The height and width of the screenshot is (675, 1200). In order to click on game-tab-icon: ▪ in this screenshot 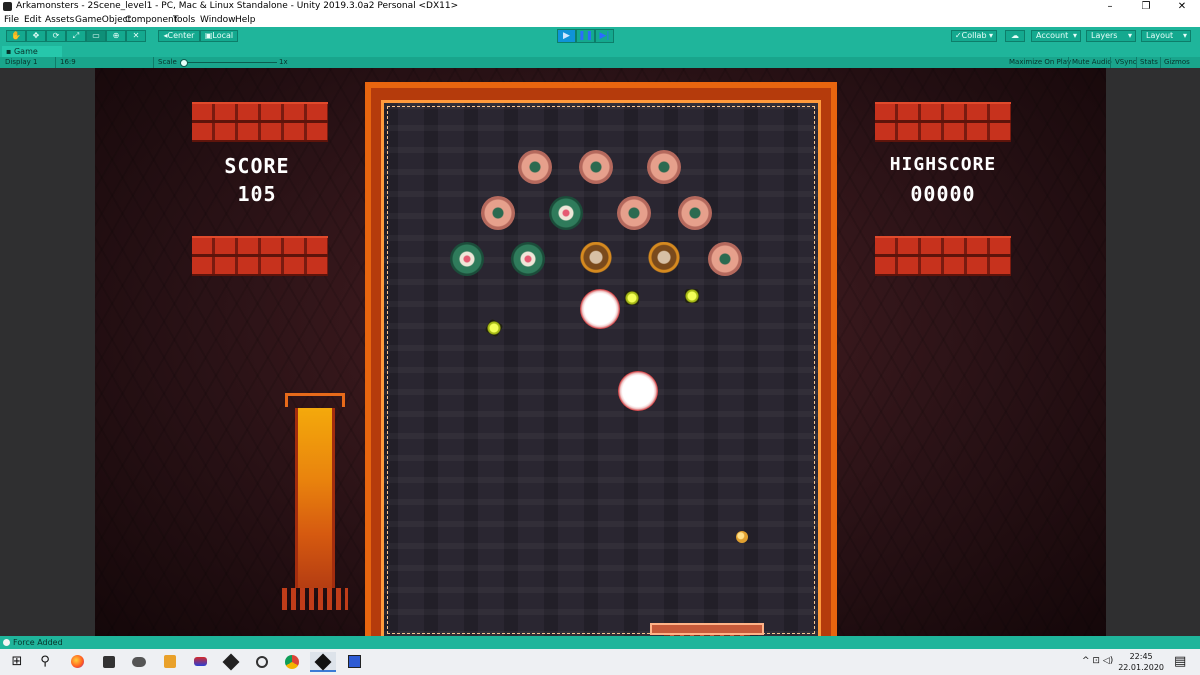, I will do `click(9, 51)`.